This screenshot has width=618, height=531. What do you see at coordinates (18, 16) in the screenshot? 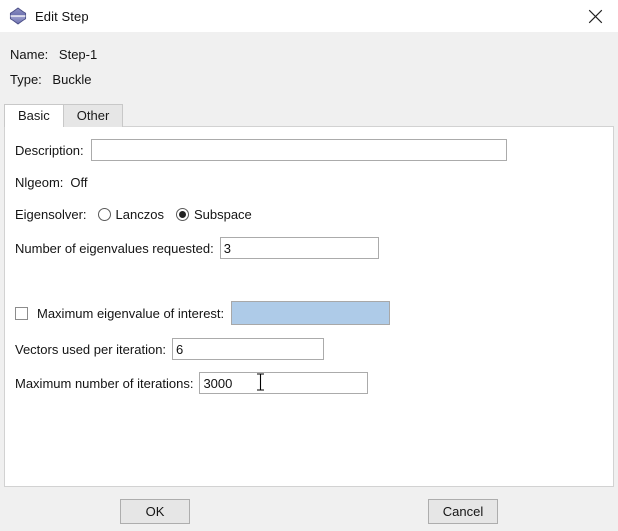
I see `step-icon` at bounding box center [18, 16].